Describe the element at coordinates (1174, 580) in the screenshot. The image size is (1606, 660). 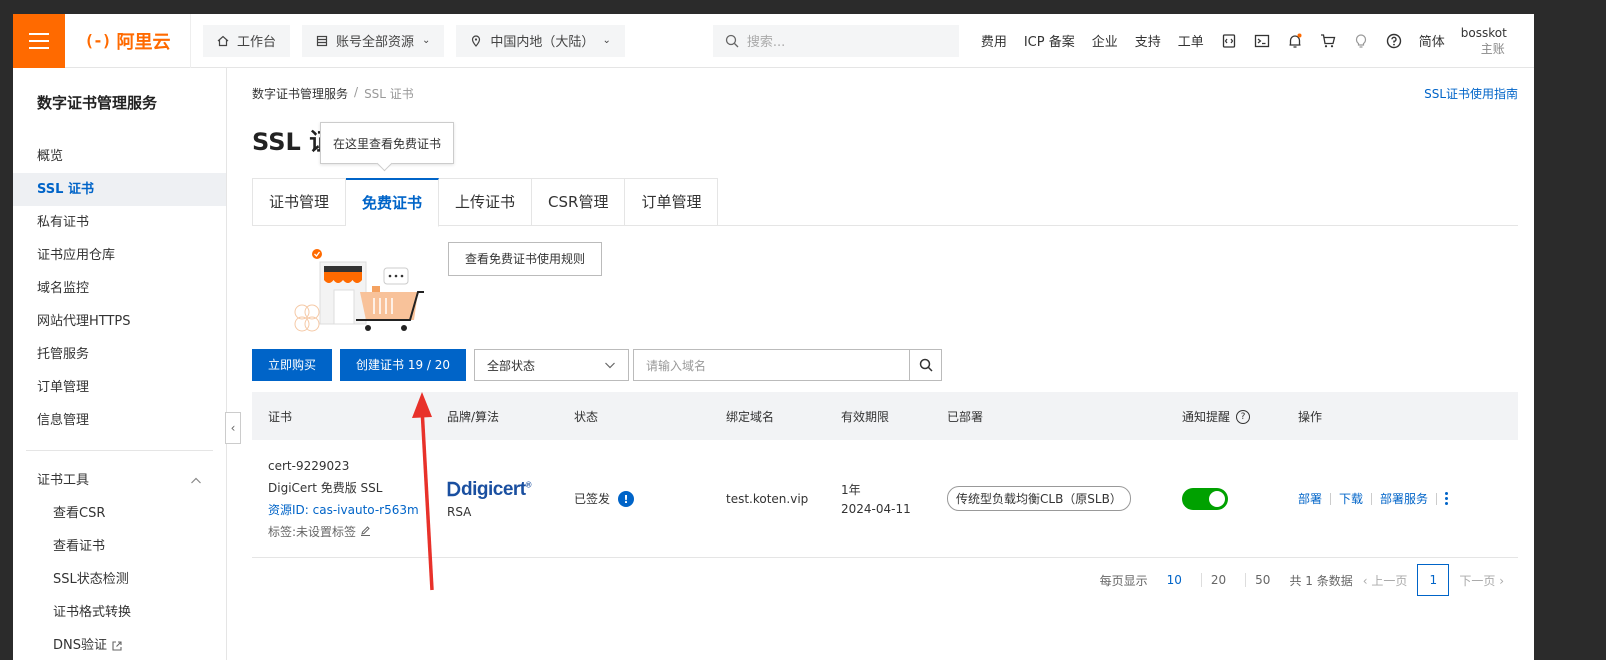
I see `page-size-10: 10` at that location.